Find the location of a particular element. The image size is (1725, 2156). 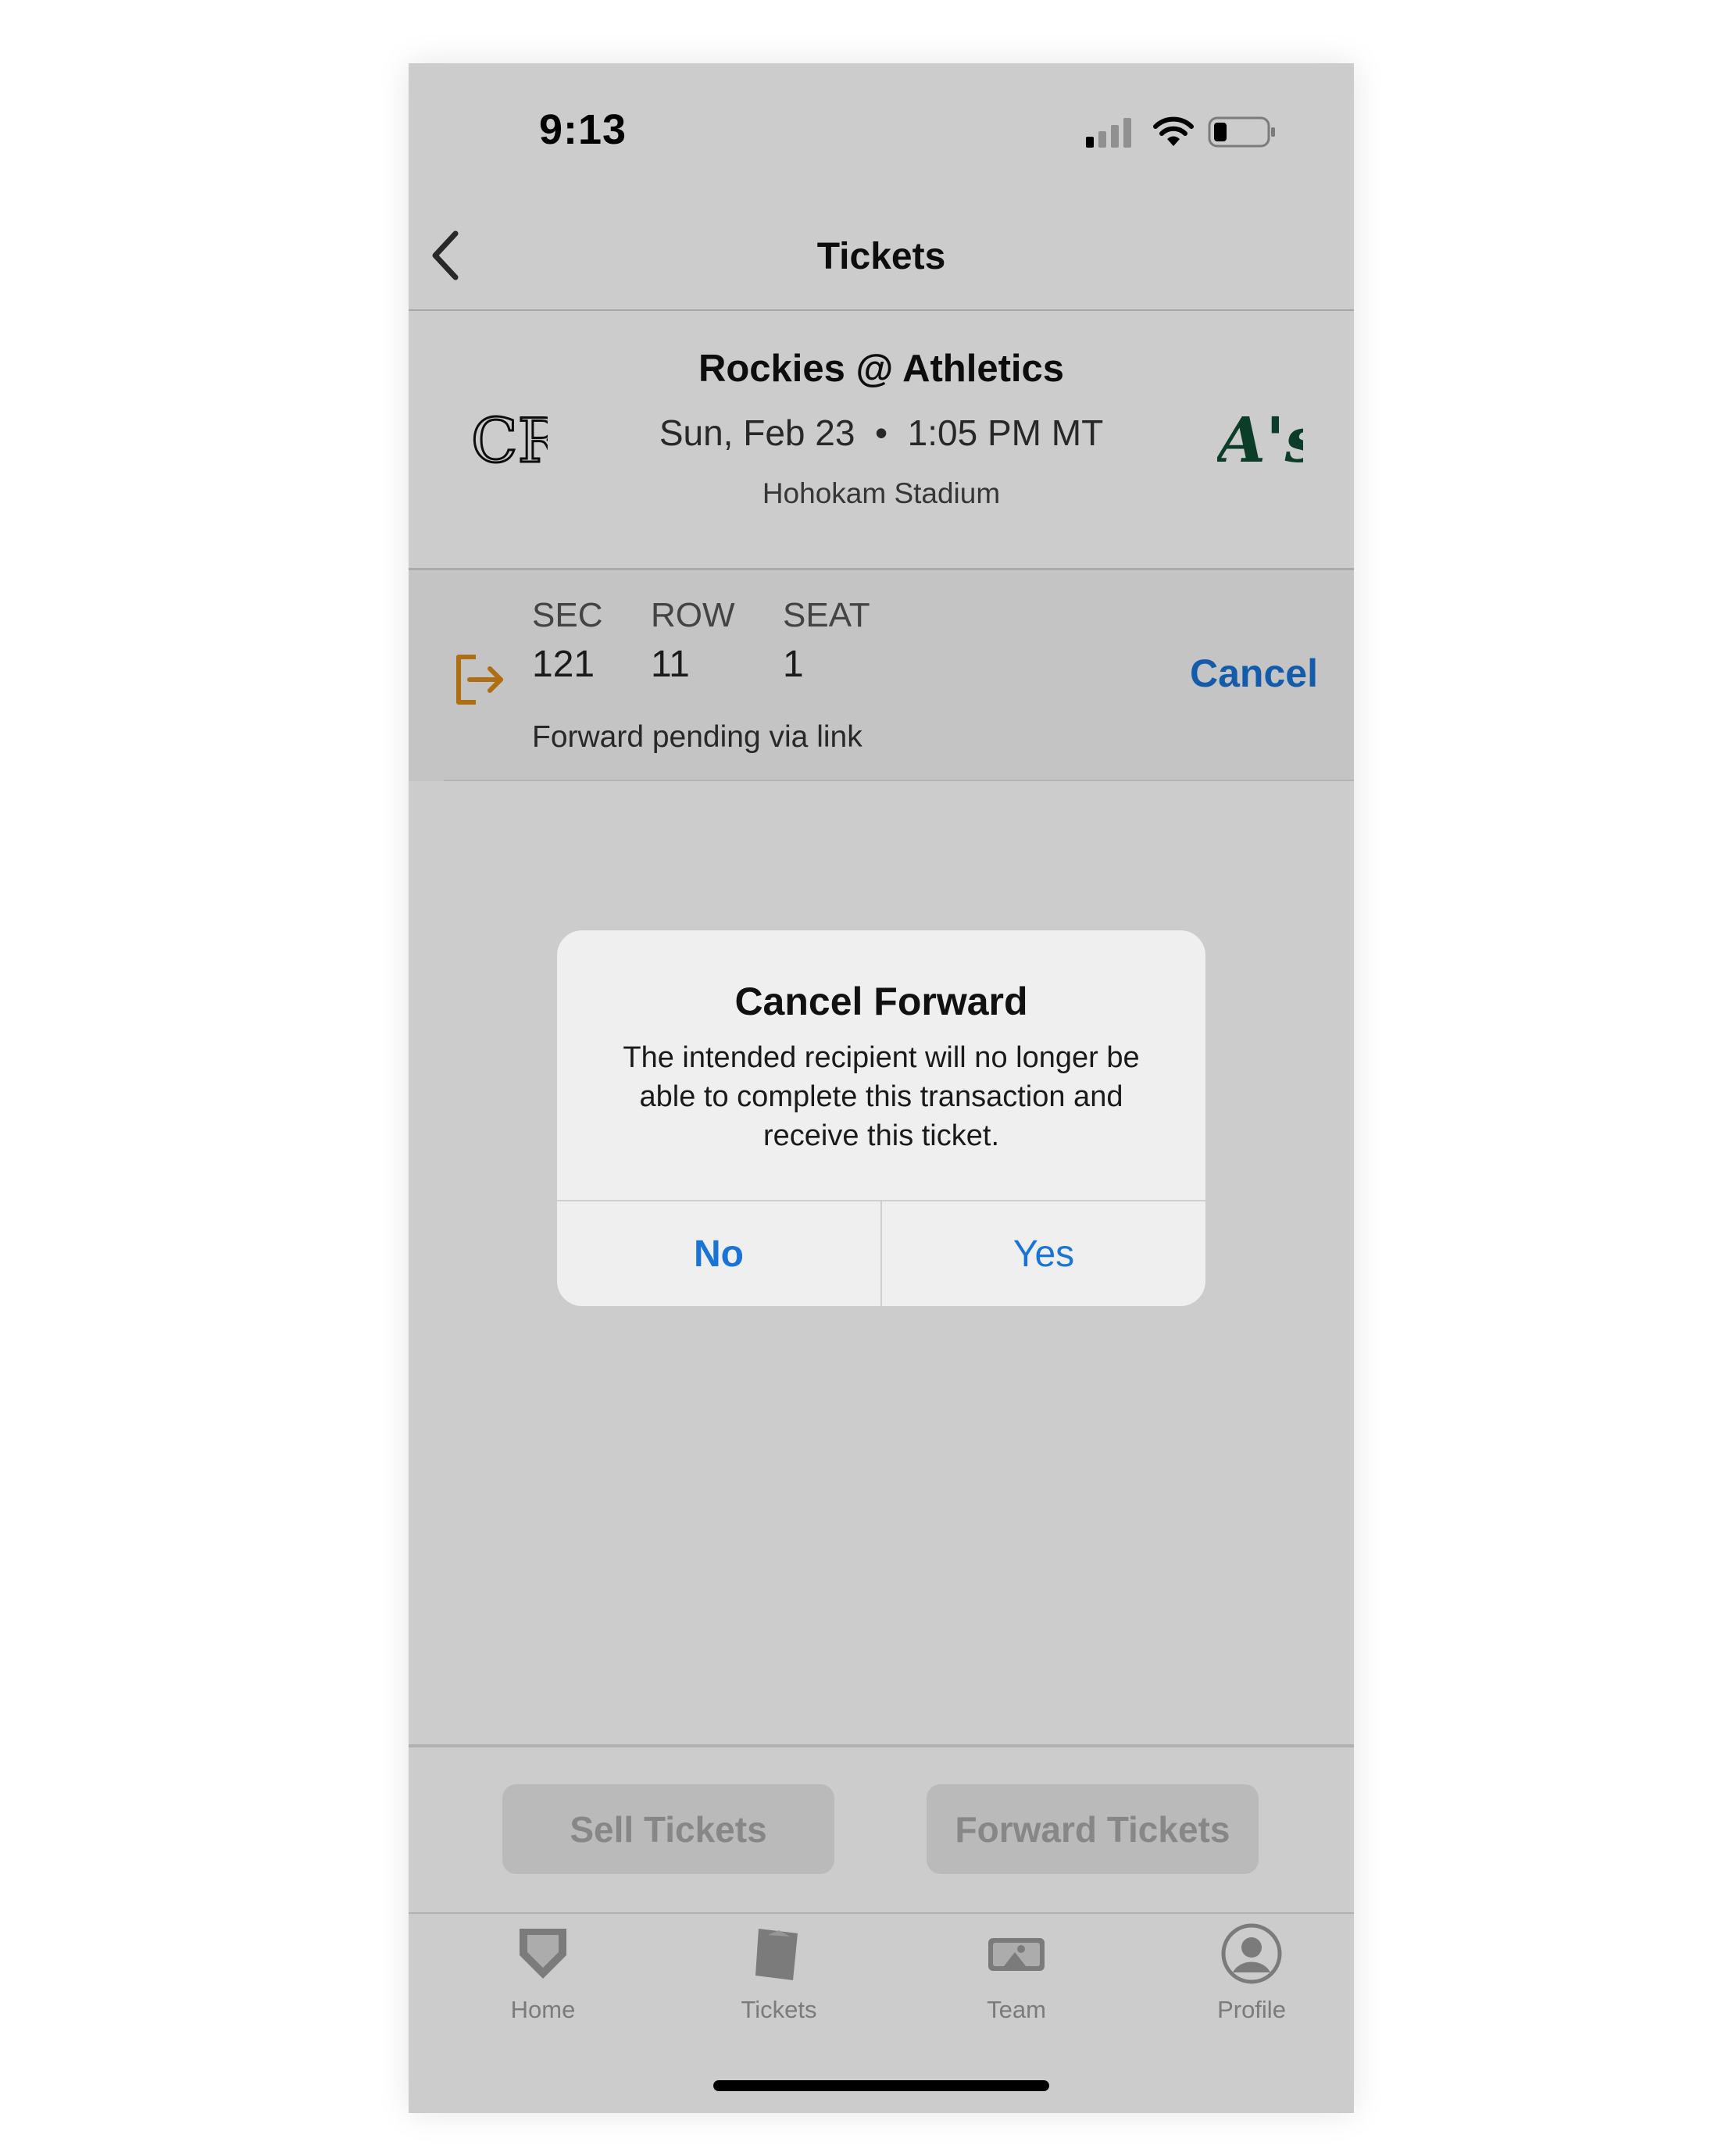

dialog-no-button: No is located at coordinates (718, 1253).